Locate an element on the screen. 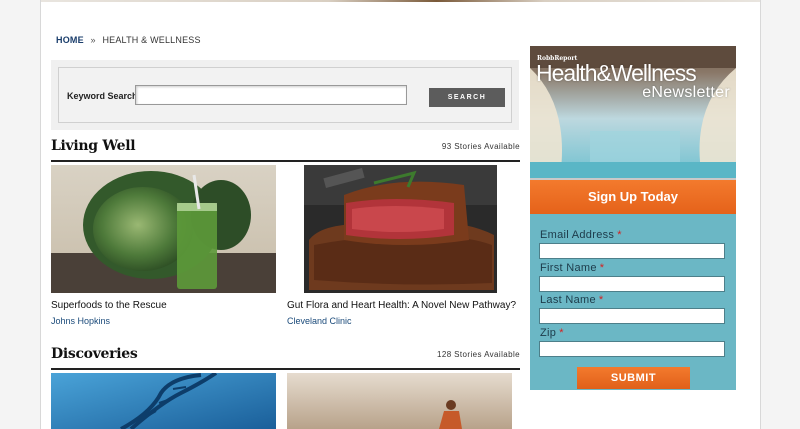 Image resolution: width=800 pixels, height=429 pixels. search-box: Keyword Search: SEARCH is located at coordinates (285, 95).